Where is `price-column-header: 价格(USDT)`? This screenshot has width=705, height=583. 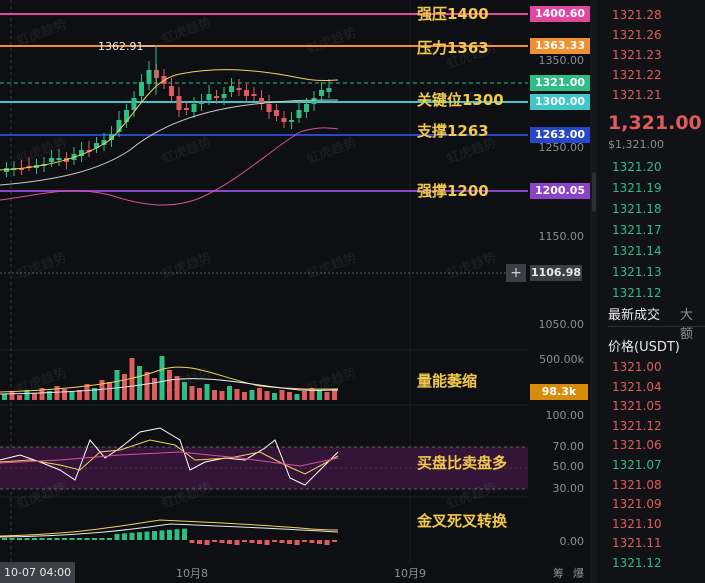
price-column-header: 价格(USDT) is located at coordinates (644, 347).